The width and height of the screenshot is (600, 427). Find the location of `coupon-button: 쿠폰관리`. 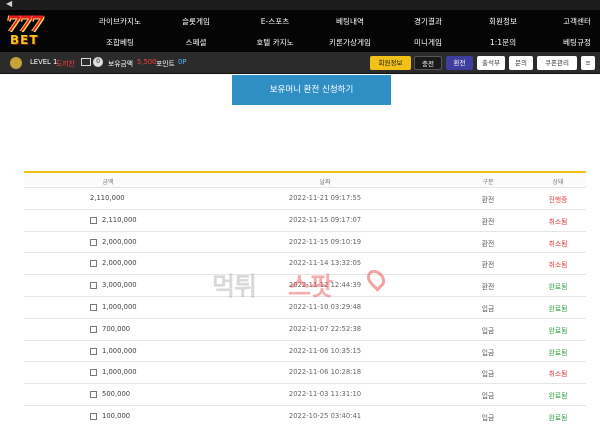

coupon-button: 쿠폰관리 is located at coordinates (557, 63).